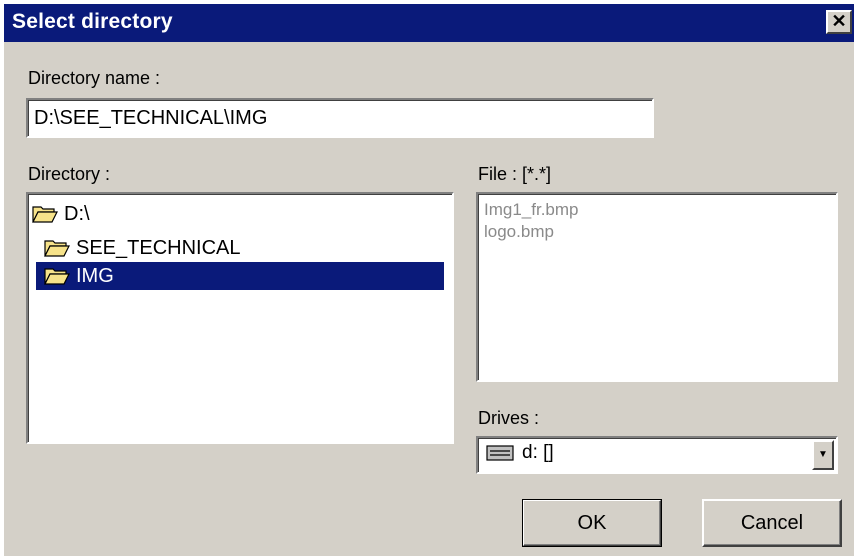 This screenshot has width=854, height=556. What do you see at coordinates (158, 247) in the screenshot?
I see `tree-item-label: SEE_TECHNICAL` at bounding box center [158, 247].